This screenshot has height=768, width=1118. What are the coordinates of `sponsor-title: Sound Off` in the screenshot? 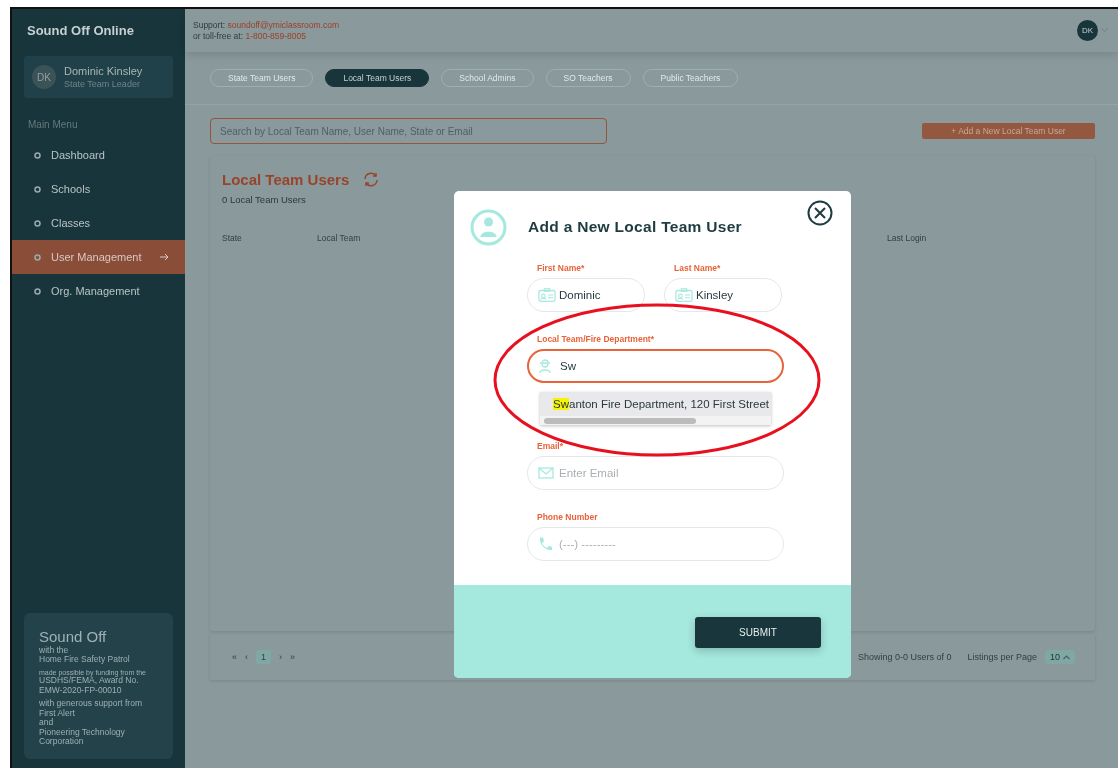 It's located at (73, 637).